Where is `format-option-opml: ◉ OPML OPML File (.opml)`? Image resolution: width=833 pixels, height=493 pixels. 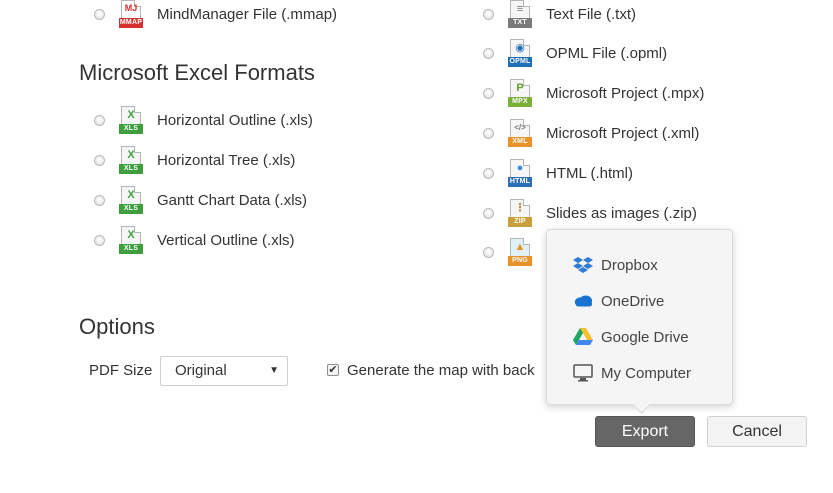
format-option-opml: ◉ OPML OPML File (.opml) is located at coordinates (575, 53).